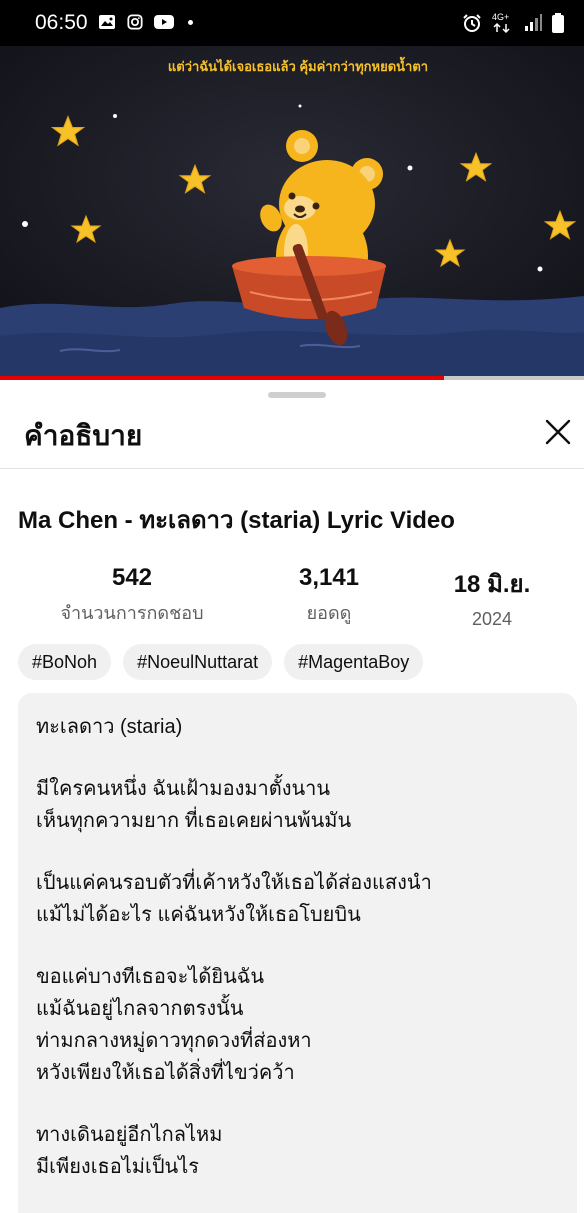 The image size is (584, 1213). What do you see at coordinates (198, 662) in the screenshot?
I see `hashtag-chip: #NoeulNuttarat` at bounding box center [198, 662].